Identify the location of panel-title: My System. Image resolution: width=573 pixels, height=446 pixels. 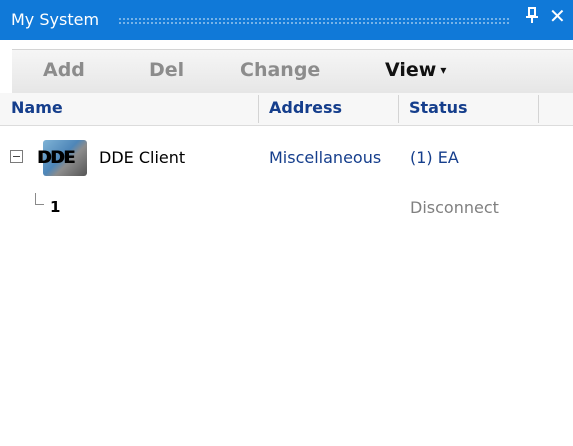
(55, 19).